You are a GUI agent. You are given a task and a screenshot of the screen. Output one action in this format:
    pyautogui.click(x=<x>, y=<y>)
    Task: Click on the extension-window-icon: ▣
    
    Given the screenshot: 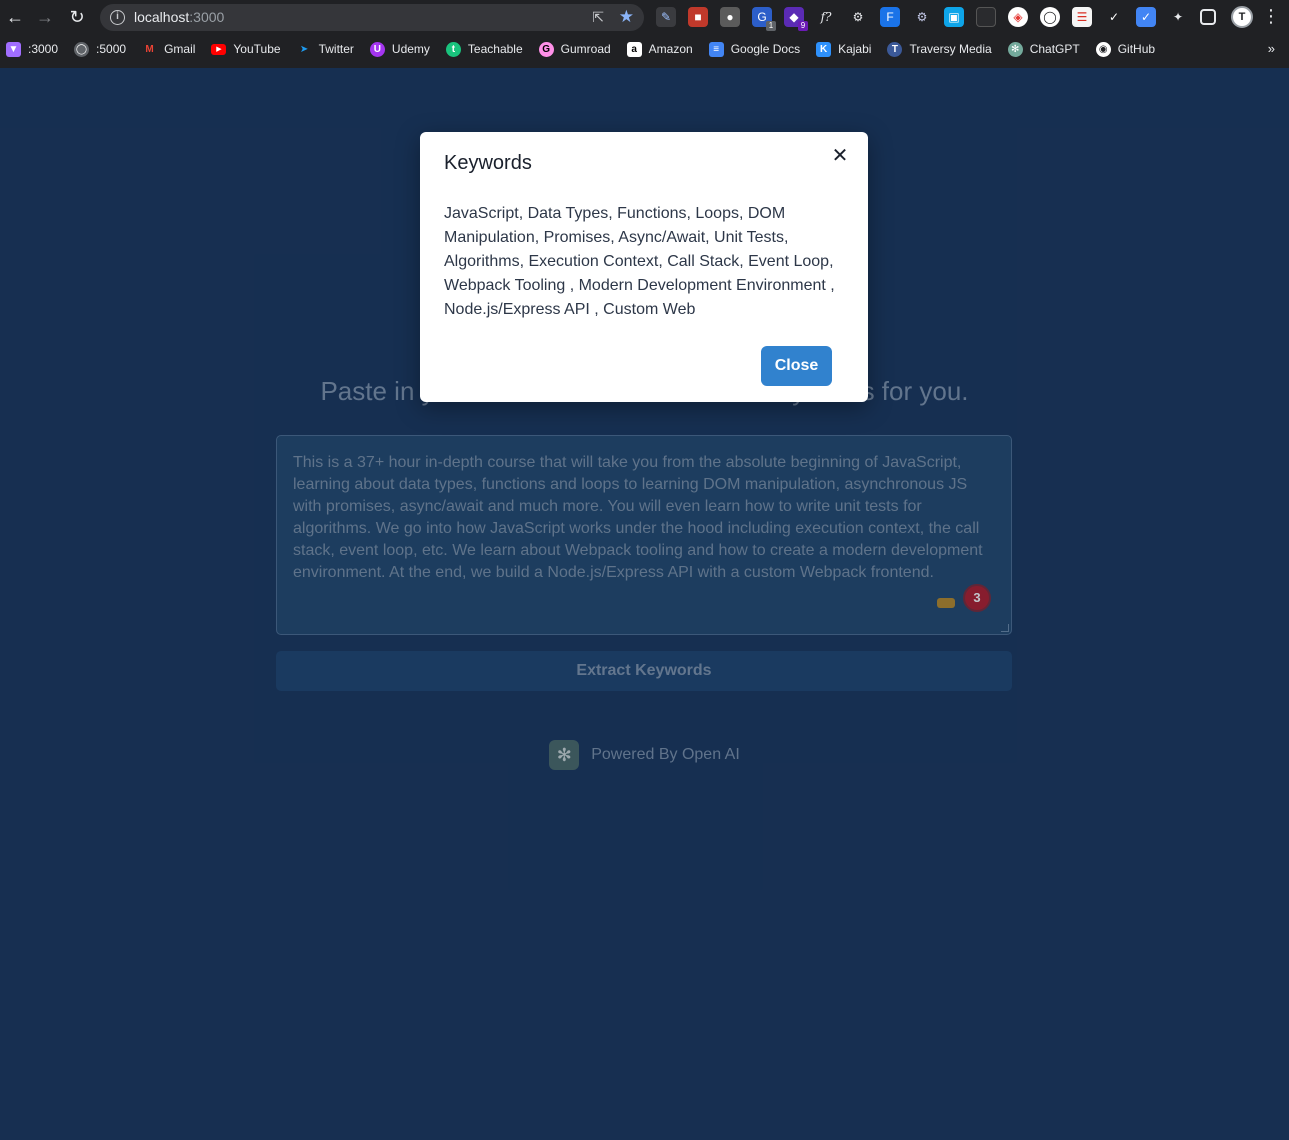 What is the action you would take?
    pyautogui.click(x=954, y=17)
    